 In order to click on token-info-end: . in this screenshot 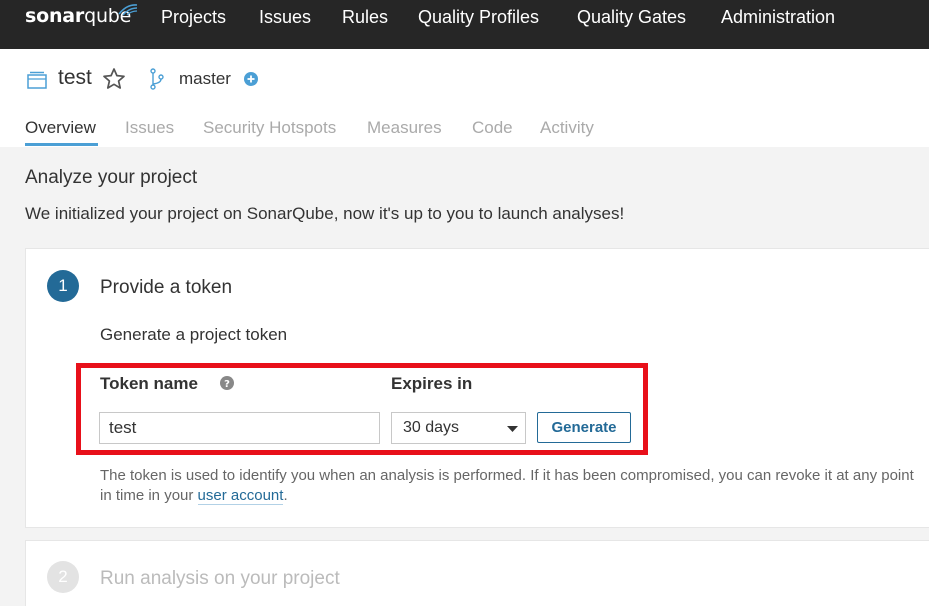, I will do `click(285, 495)`.